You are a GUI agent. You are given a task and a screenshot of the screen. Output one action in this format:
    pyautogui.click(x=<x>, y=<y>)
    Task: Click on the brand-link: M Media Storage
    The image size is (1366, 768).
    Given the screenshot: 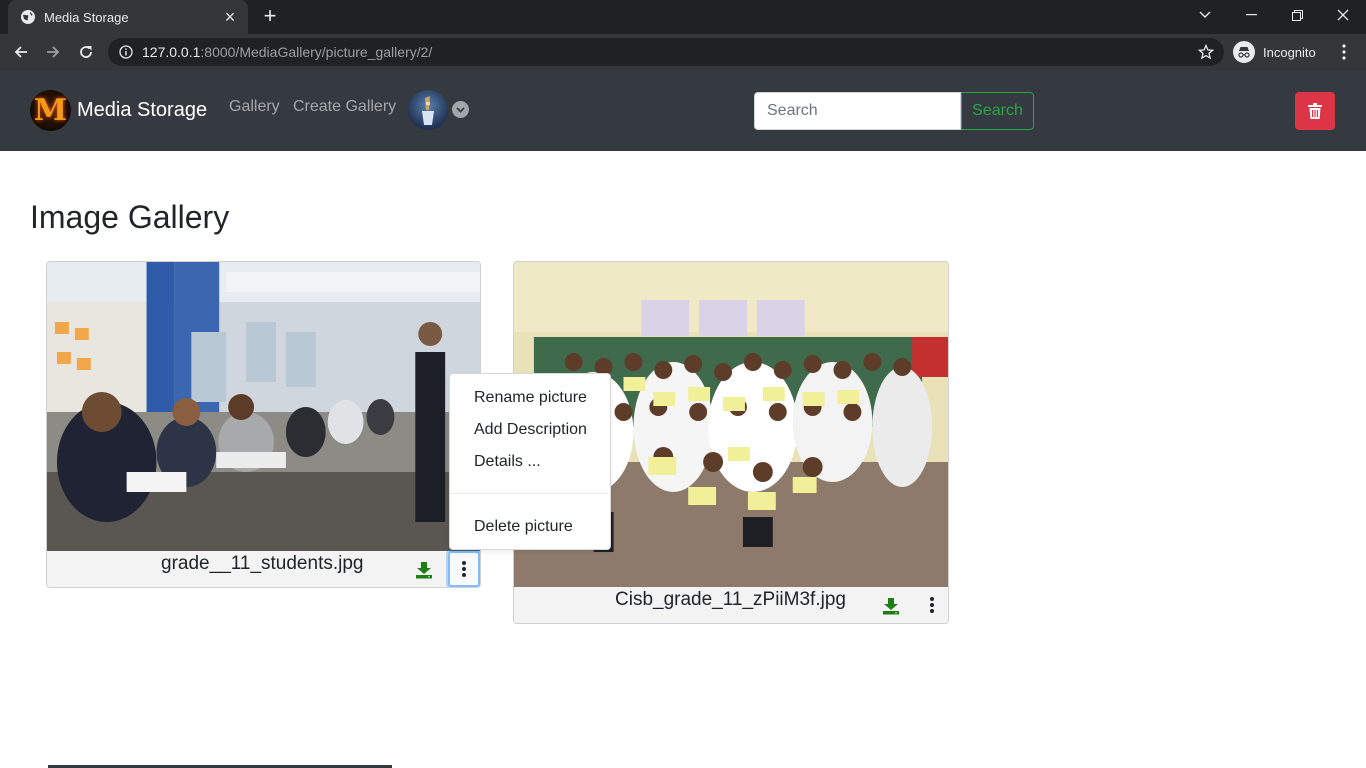 What is the action you would take?
    pyautogui.click(x=118, y=110)
    